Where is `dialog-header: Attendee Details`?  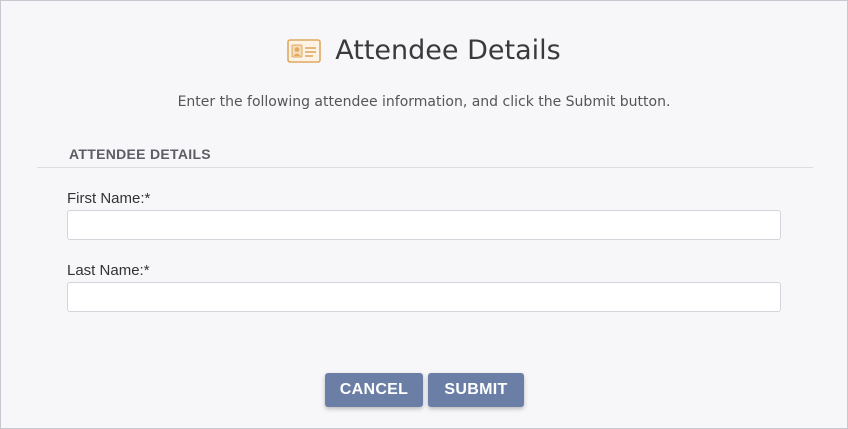 dialog-header: Attendee Details is located at coordinates (424, 50).